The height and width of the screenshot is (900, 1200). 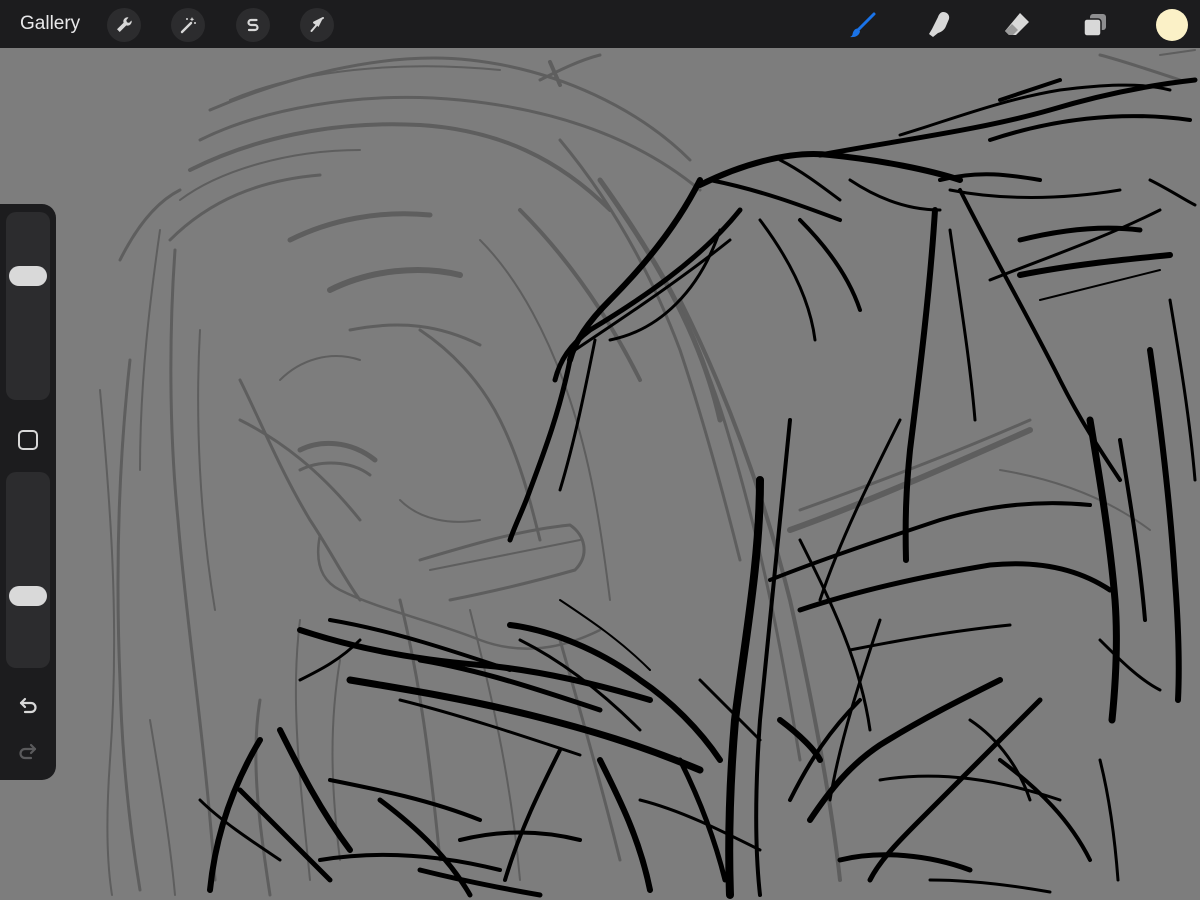 What do you see at coordinates (28, 570) in the screenshot?
I see `opacity-slider` at bounding box center [28, 570].